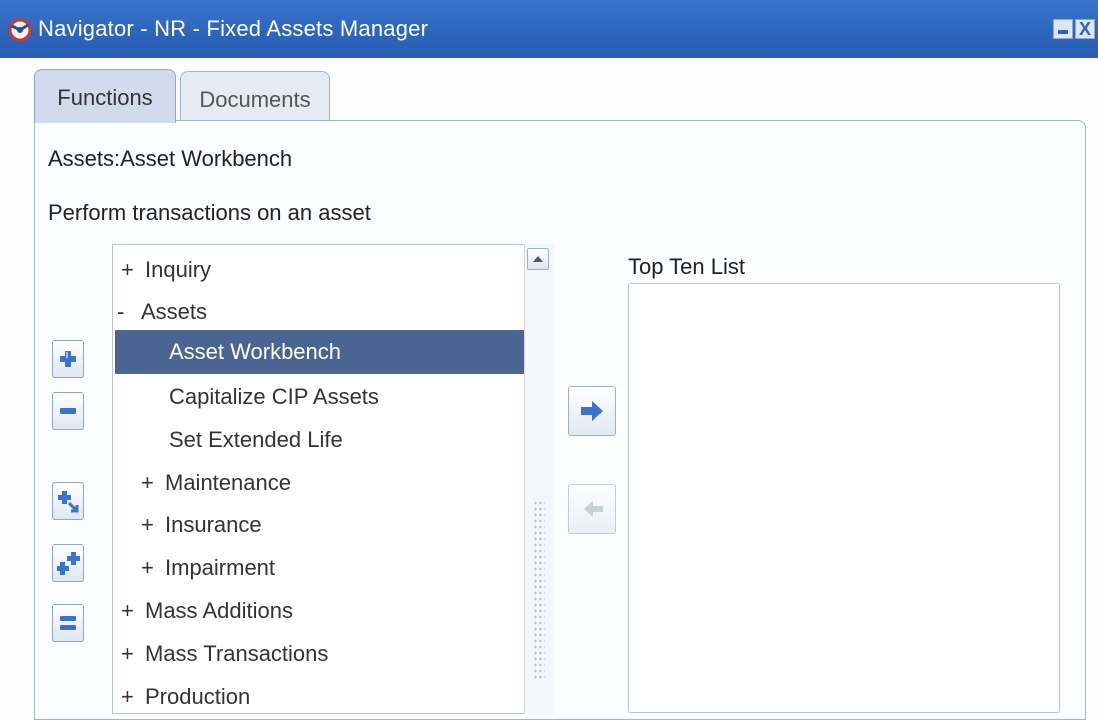 The image size is (1098, 720). I want to click on scroll-up-button, so click(538, 259).